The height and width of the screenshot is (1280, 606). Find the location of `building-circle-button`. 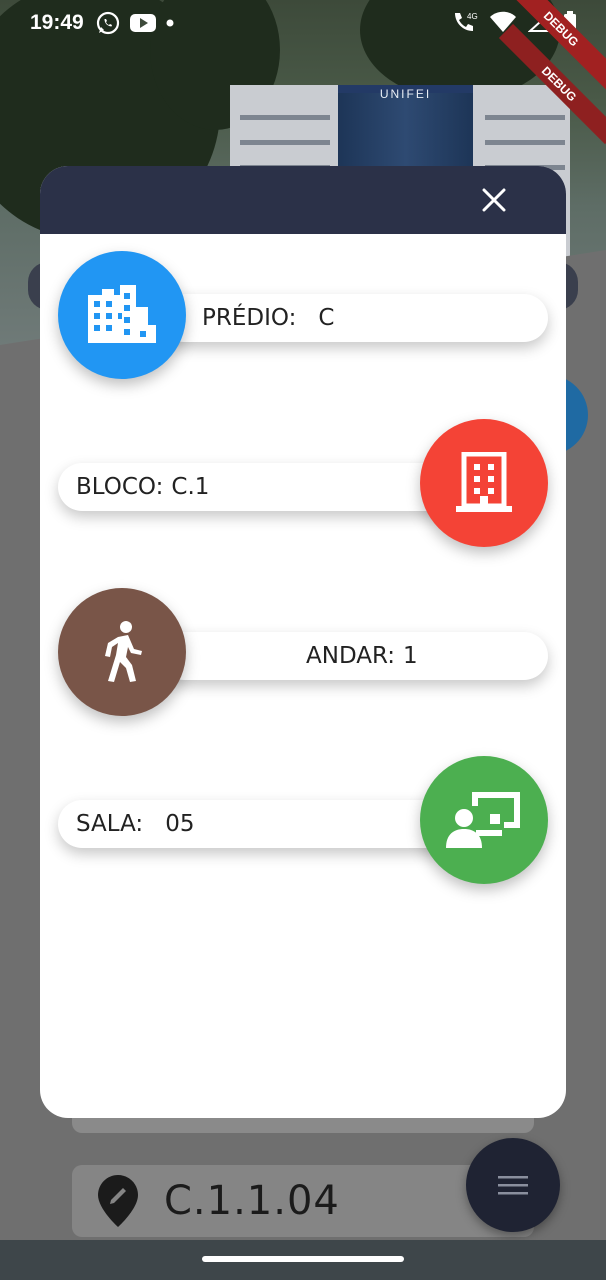

building-circle-button is located at coordinates (122, 315).